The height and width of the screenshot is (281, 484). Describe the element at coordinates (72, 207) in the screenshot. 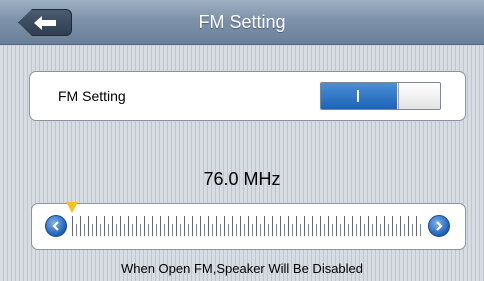

I see `frequency-marker` at that location.